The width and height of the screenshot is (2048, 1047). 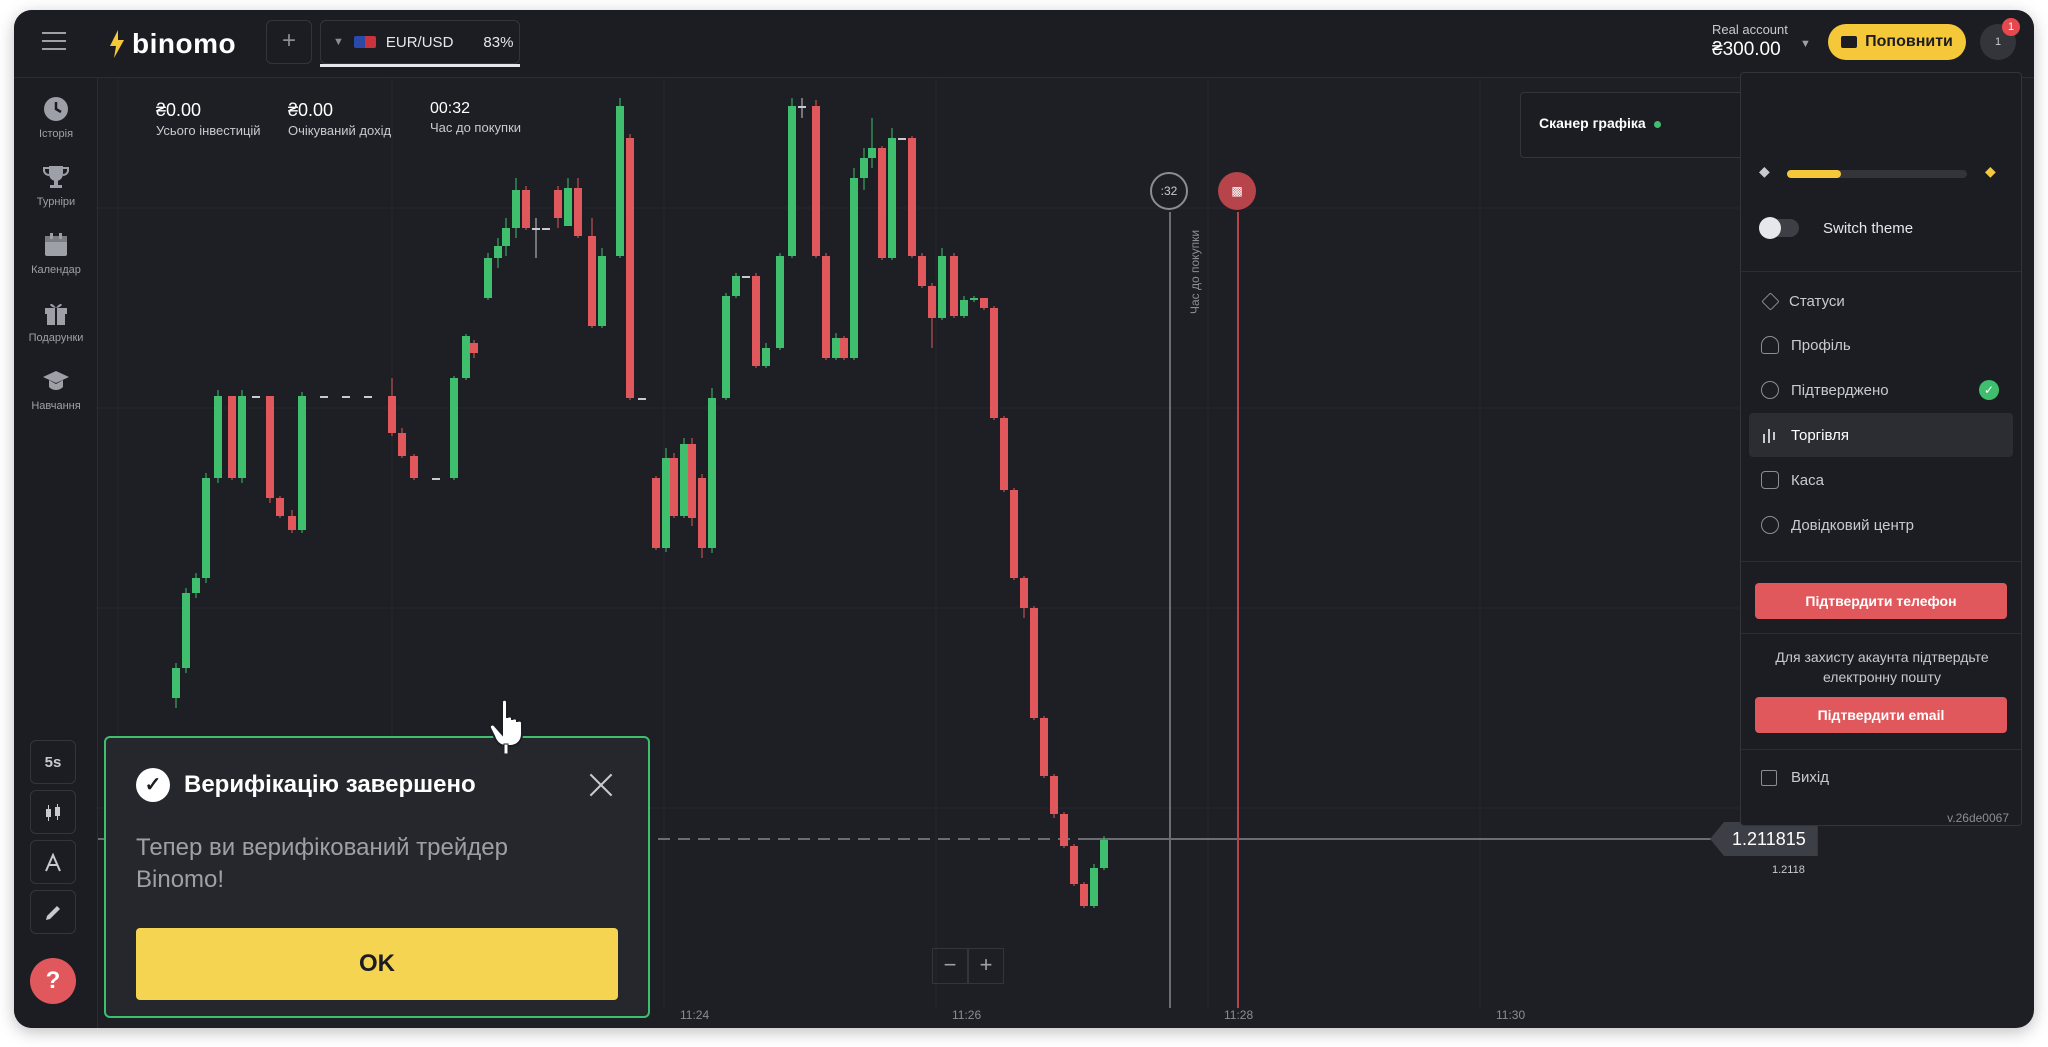 I want to click on modal-message: Тепер ви верифікований трейдер Binomo!, so click(x=322, y=863).